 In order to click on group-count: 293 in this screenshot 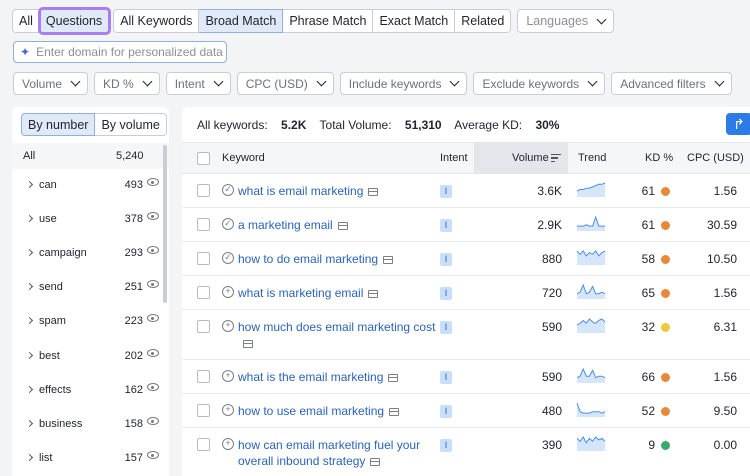, I will do `click(133, 253)`.